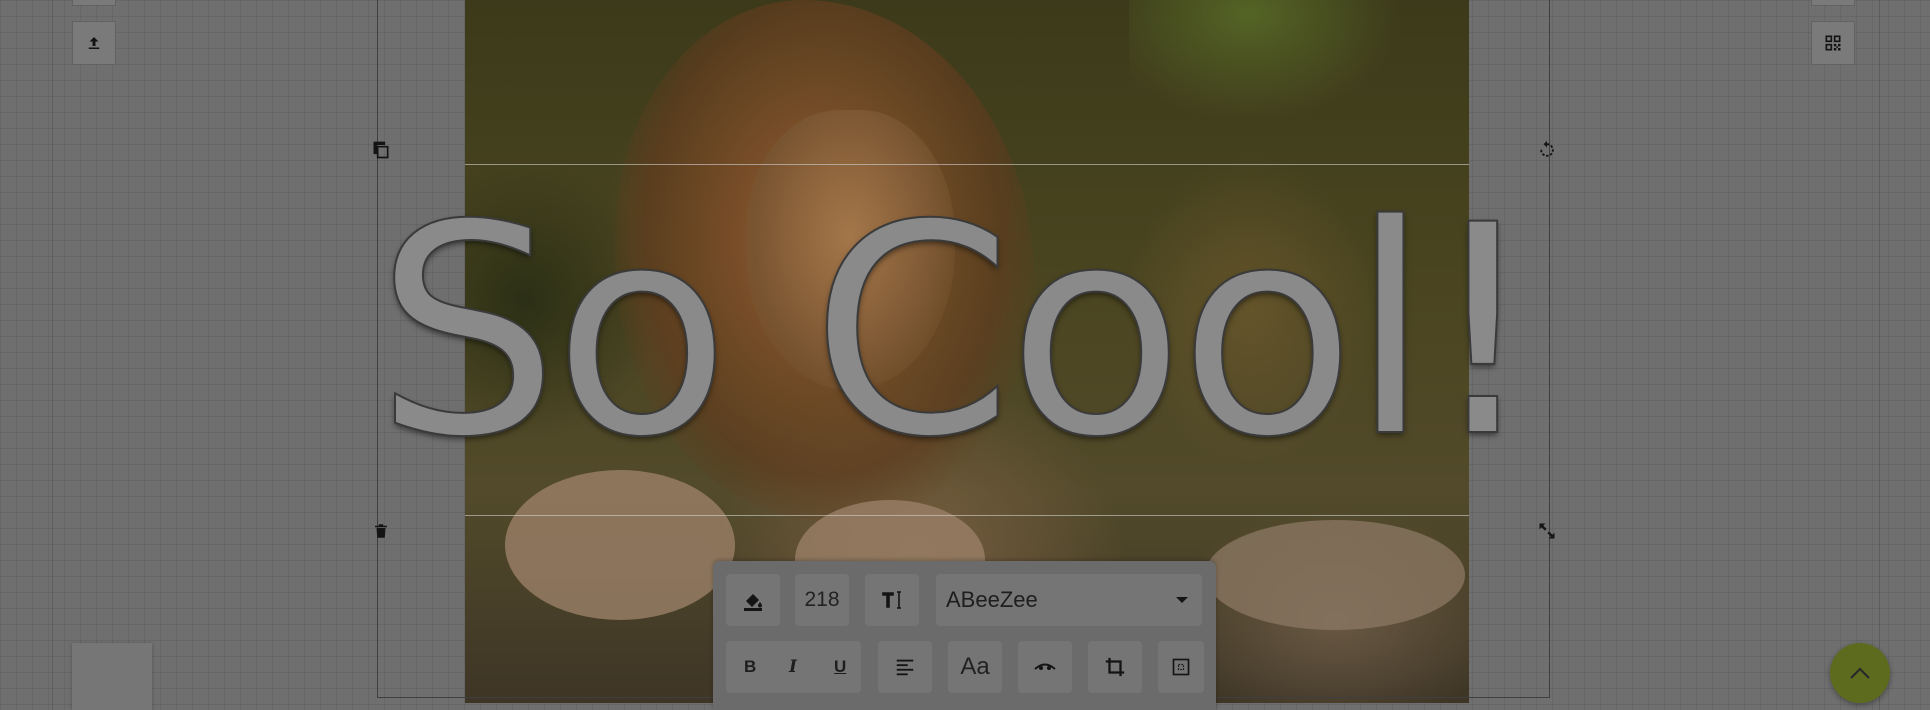 Image resolution: width=1930 pixels, height=710 pixels. I want to click on chevron-down-icon, so click(1182, 600).